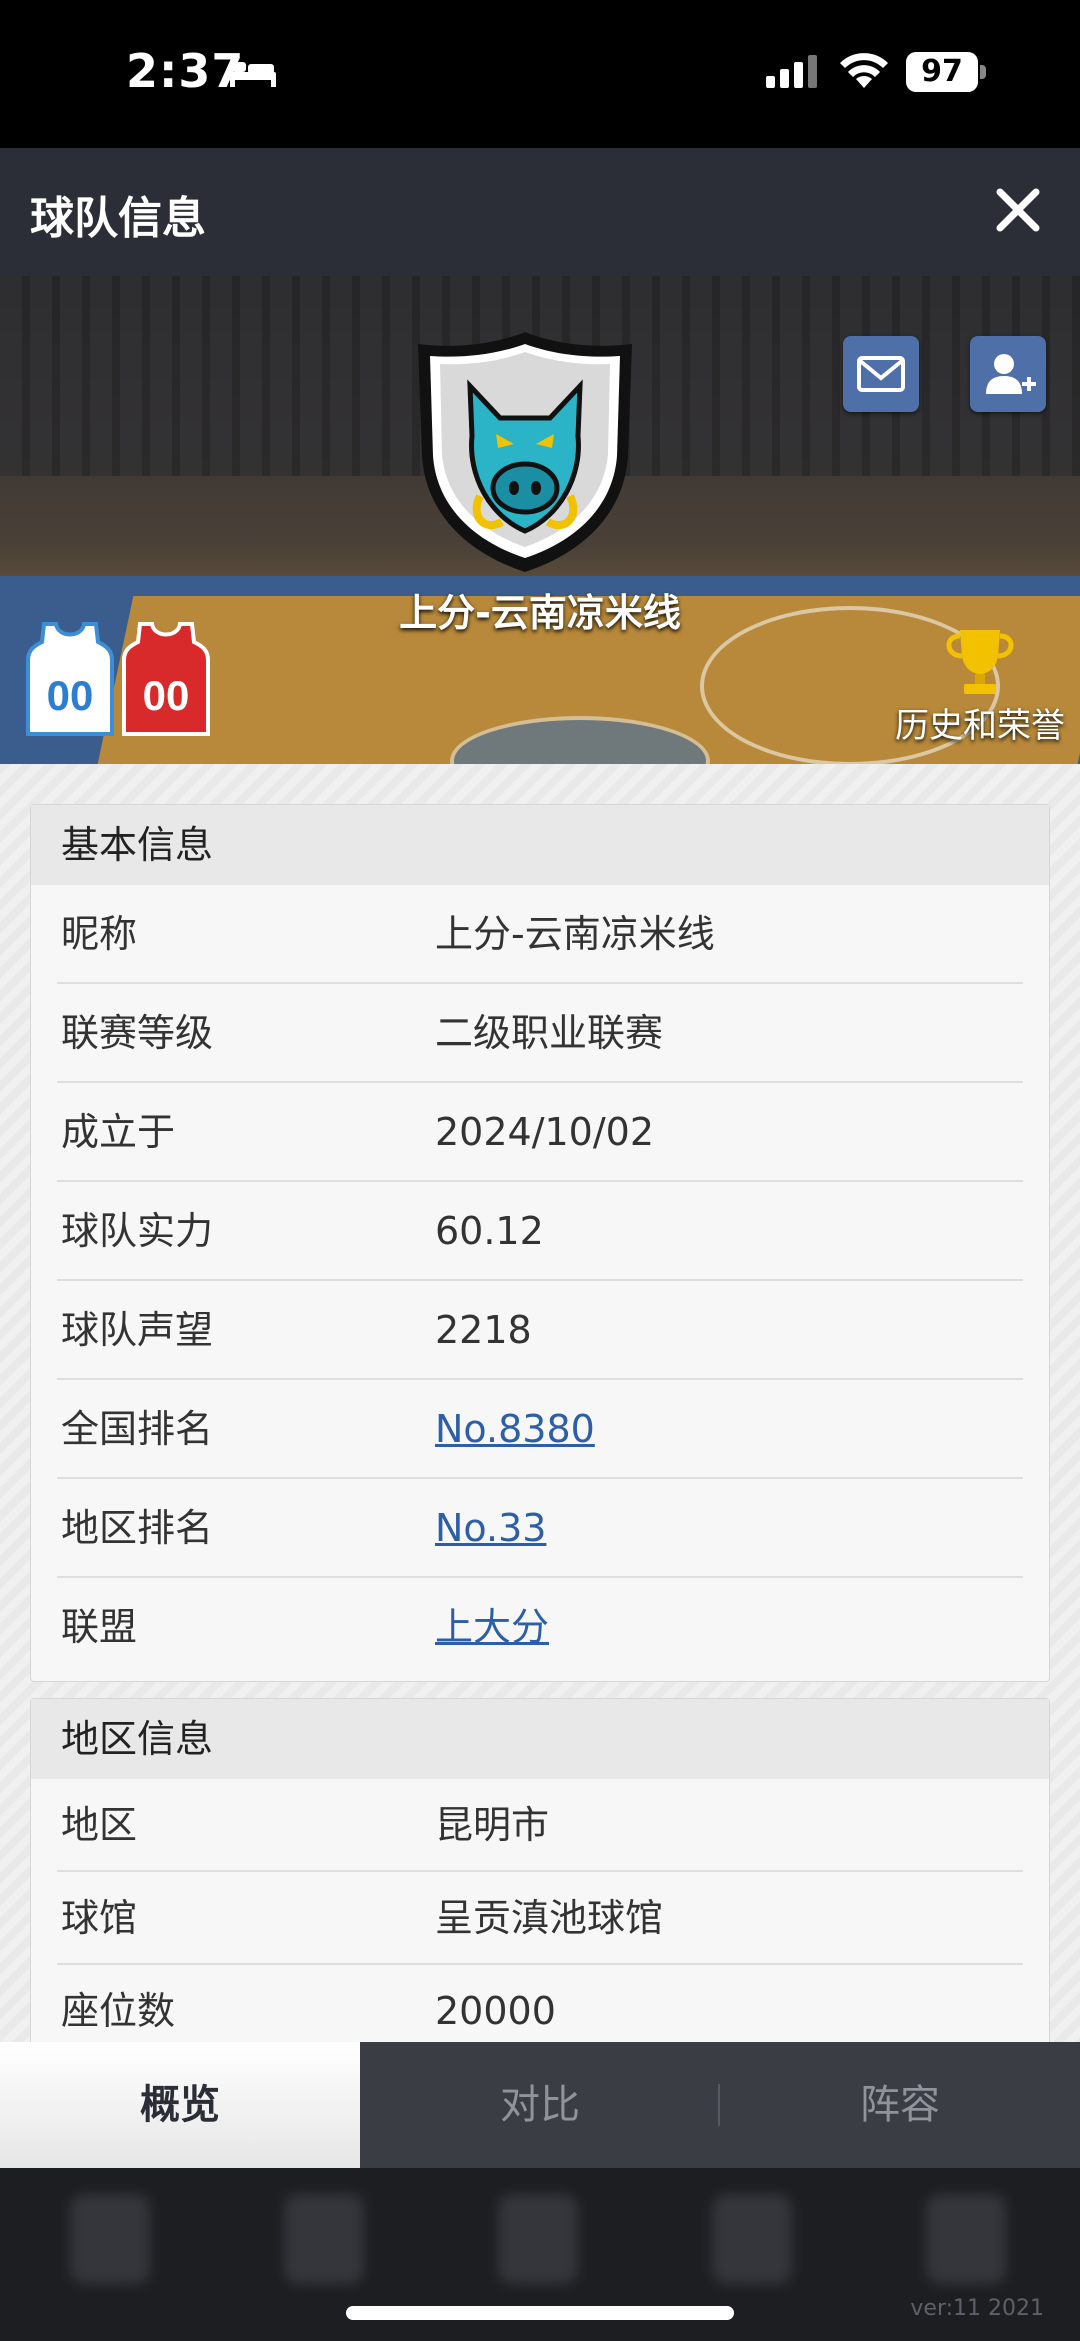 This screenshot has width=1080, height=2341. I want to click on row-value: 昆明市, so click(492, 1825).